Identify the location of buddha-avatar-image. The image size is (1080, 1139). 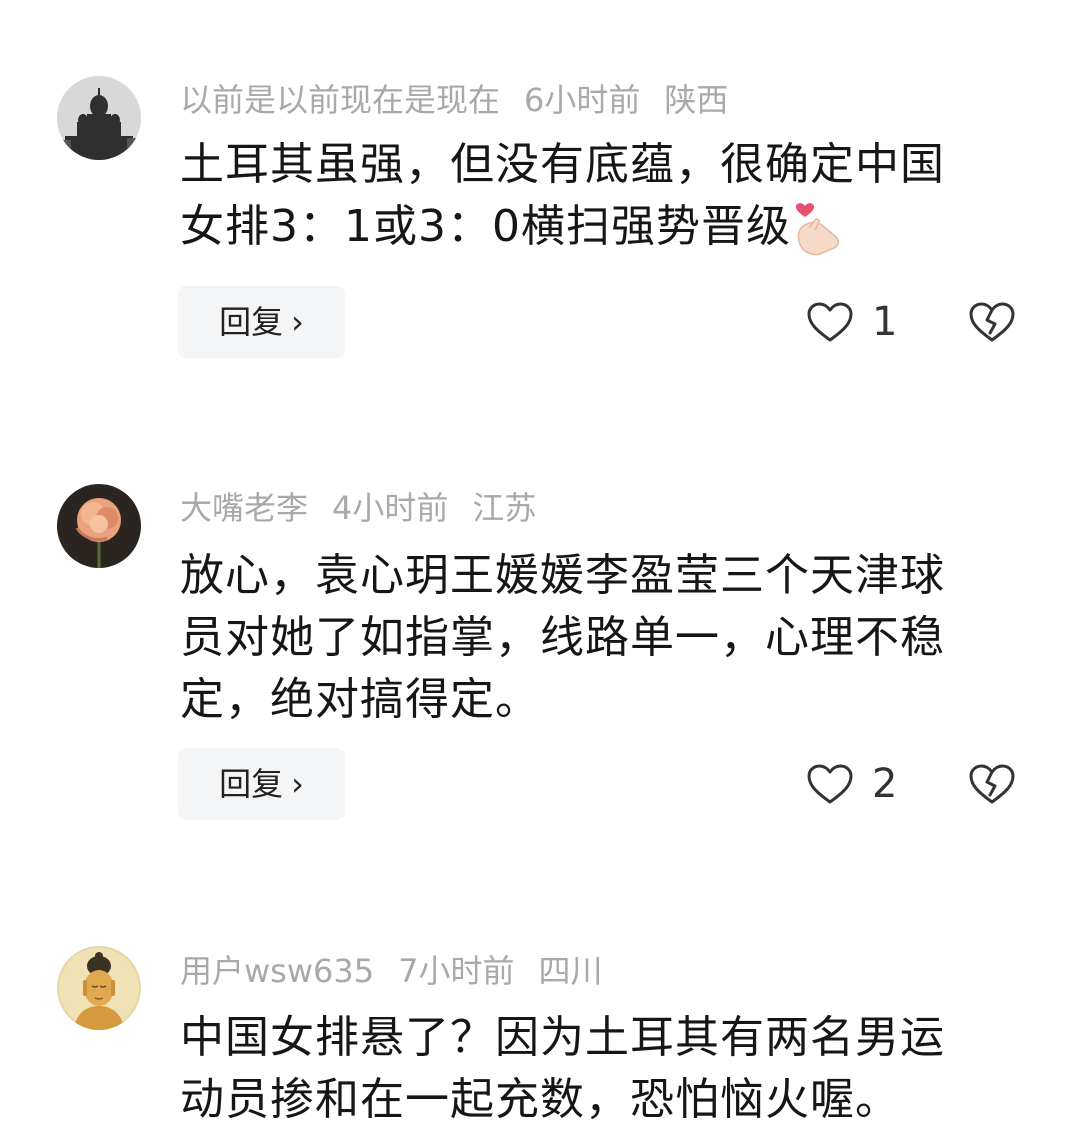
(99, 988).